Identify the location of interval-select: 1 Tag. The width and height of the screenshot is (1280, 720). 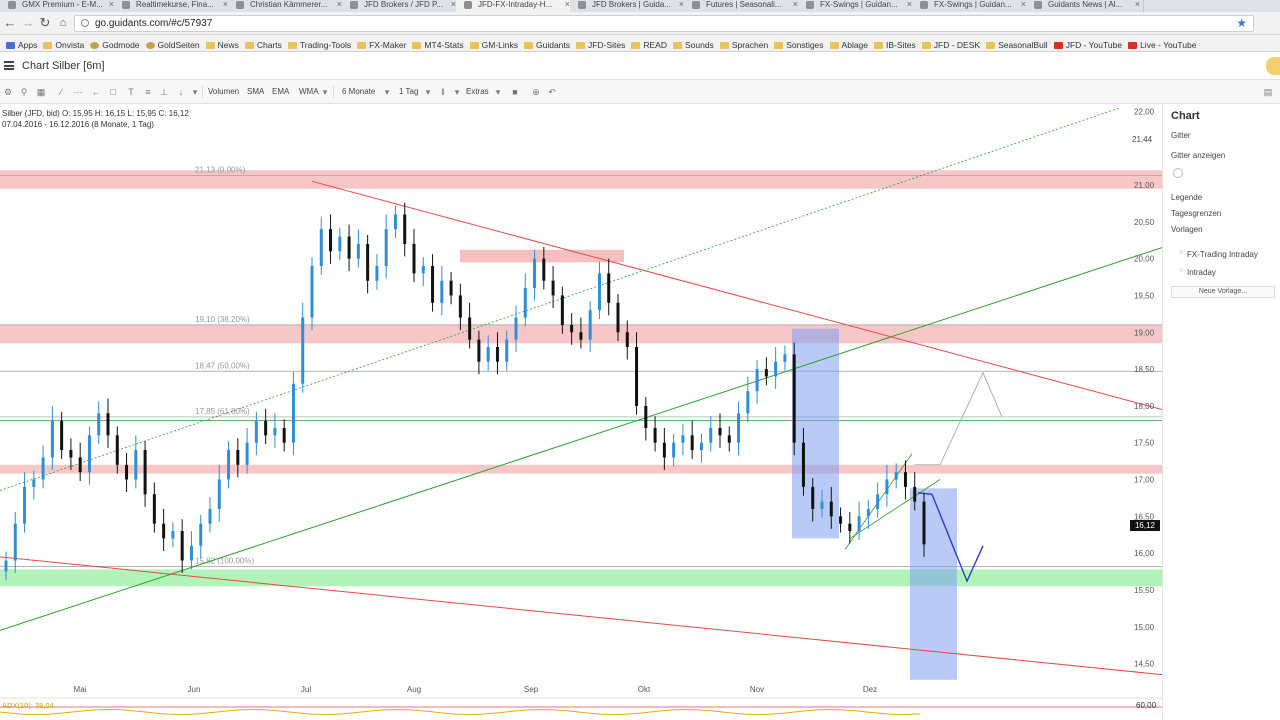
(408, 92).